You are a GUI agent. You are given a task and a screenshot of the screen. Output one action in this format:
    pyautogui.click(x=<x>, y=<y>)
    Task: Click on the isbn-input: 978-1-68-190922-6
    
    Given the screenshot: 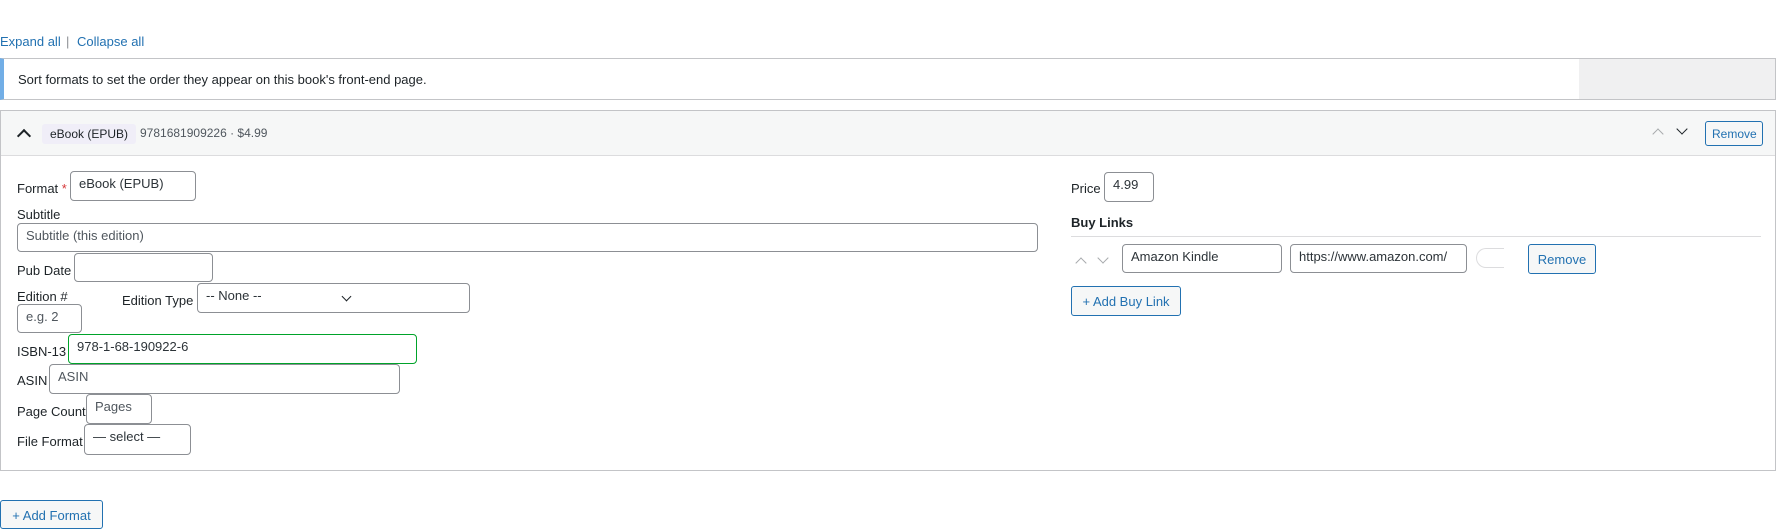 What is the action you would take?
    pyautogui.click(x=242, y=349)
    